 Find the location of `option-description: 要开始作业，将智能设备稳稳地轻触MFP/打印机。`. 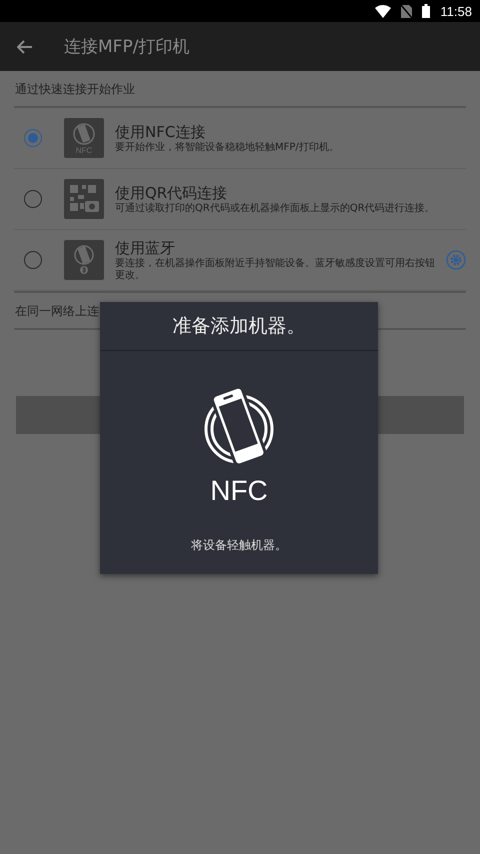

option-description: 要开始作业，将智能设备稳稳地轻触MFP/打印机。 is located at coordinates (227, 148).